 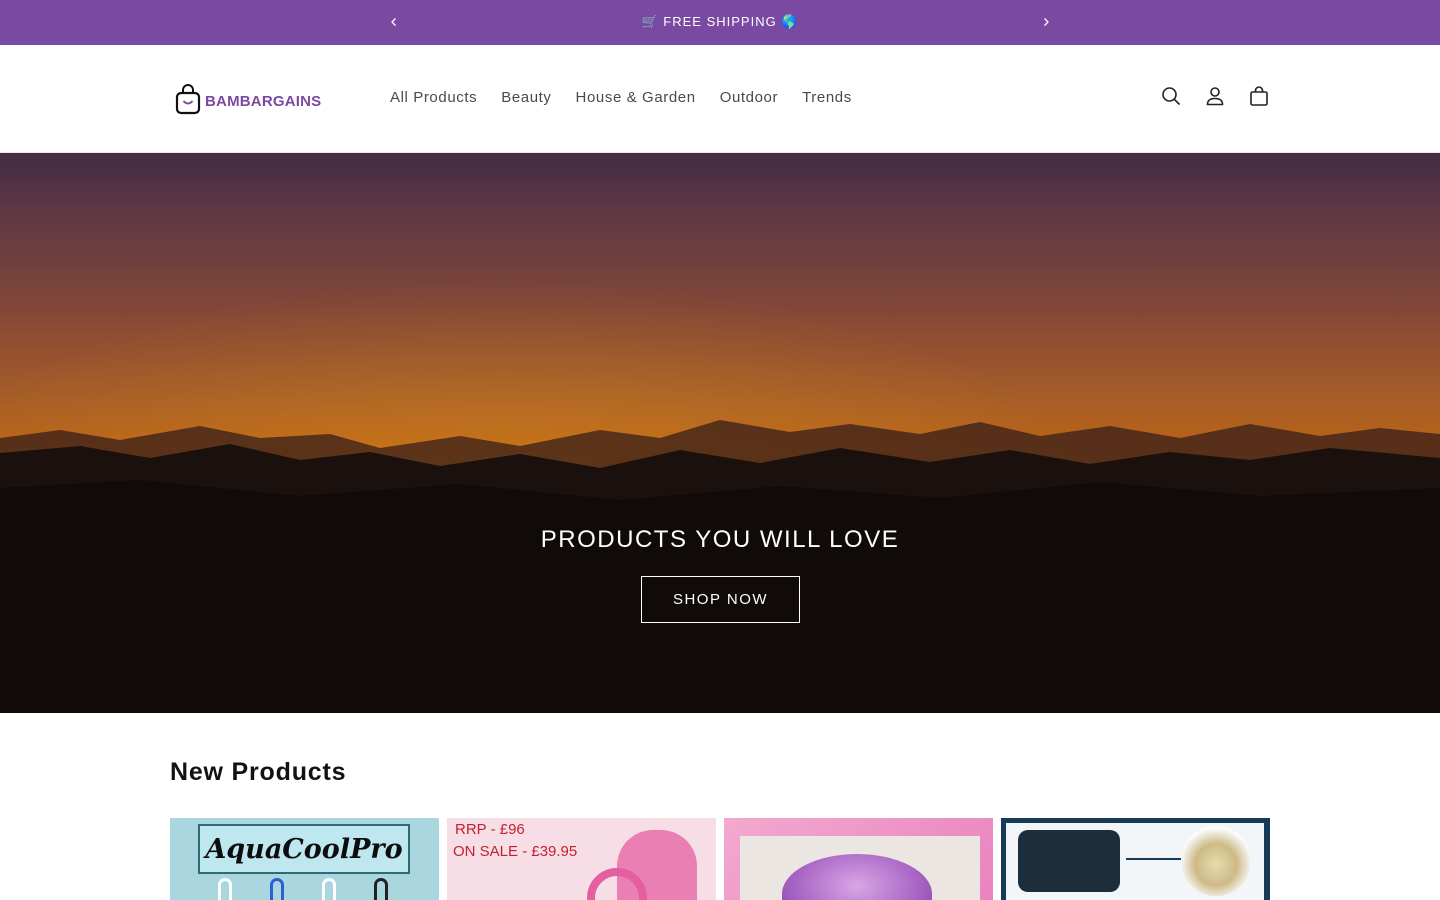 I want to click on product-card-bowl, so click(x=858, y=859).